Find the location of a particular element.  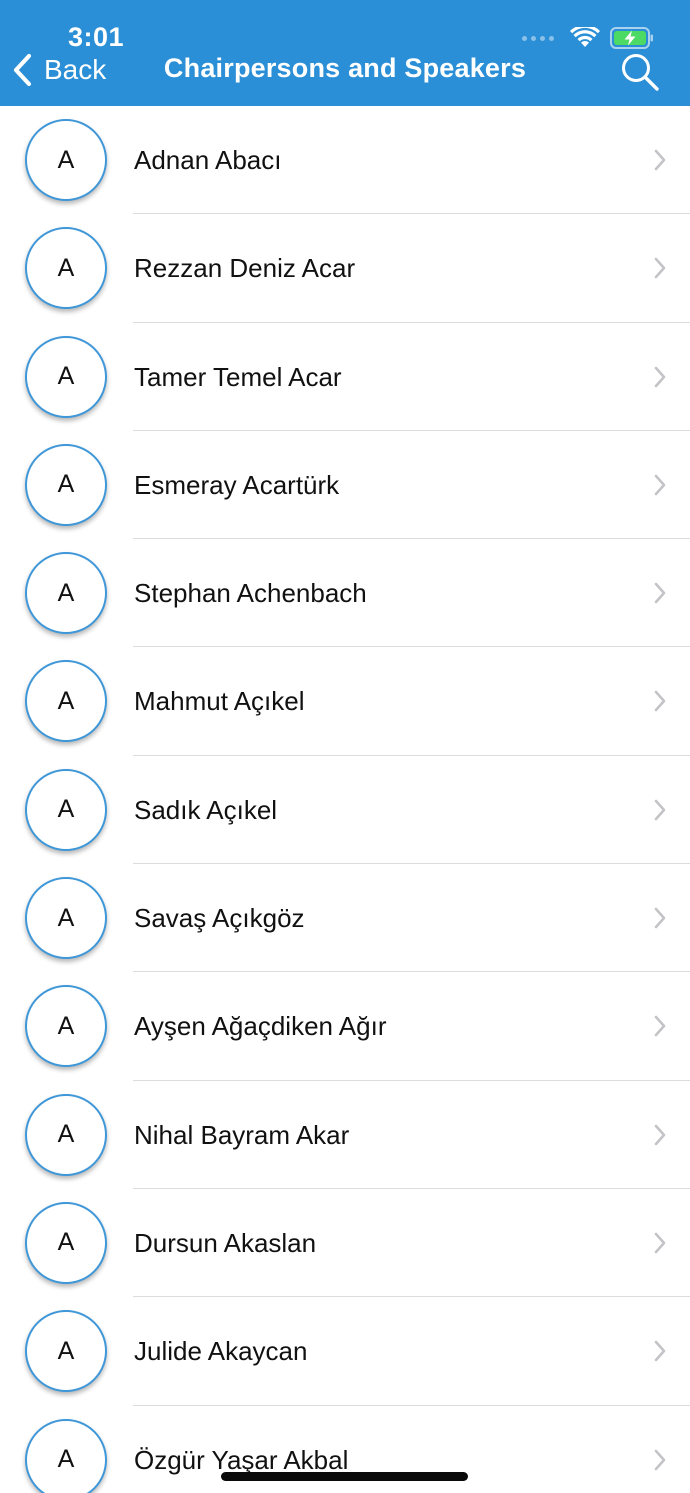

speaker-name: Julide Akaycan is located at coordinates (221, 1351).